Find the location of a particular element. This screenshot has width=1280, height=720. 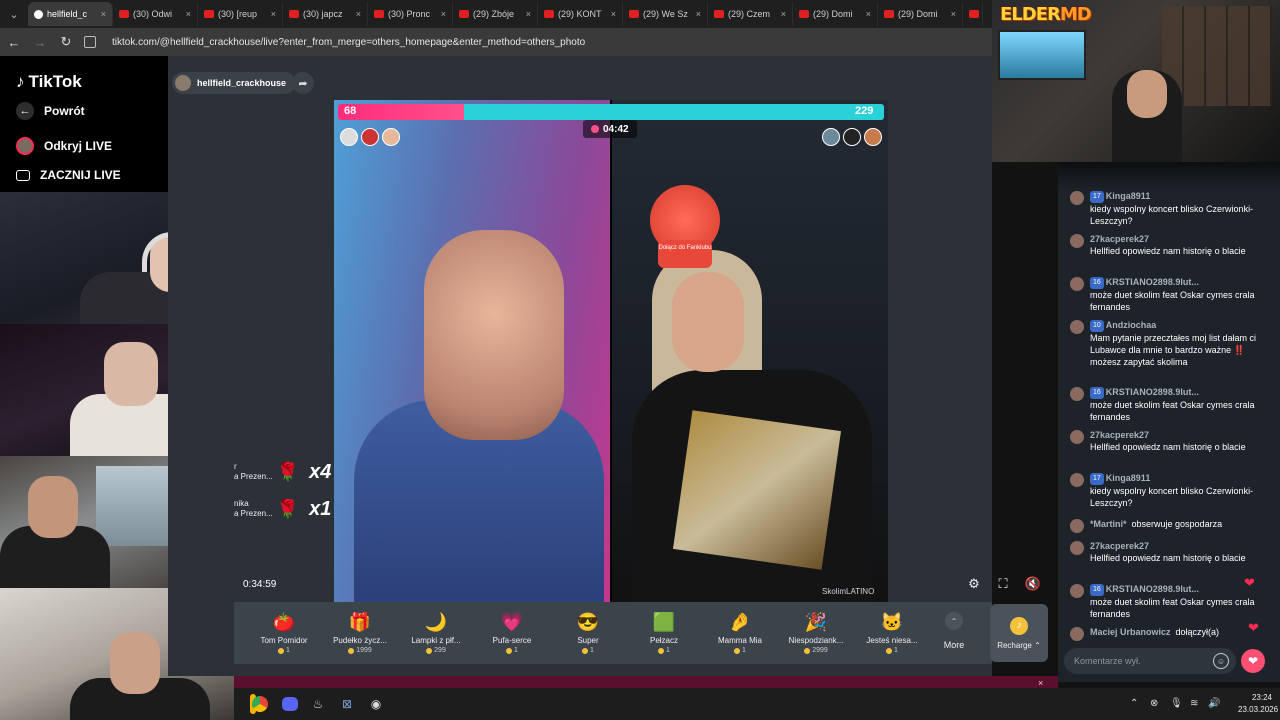

volume-icon: 🔊 is located at coordinates (1214, 703).